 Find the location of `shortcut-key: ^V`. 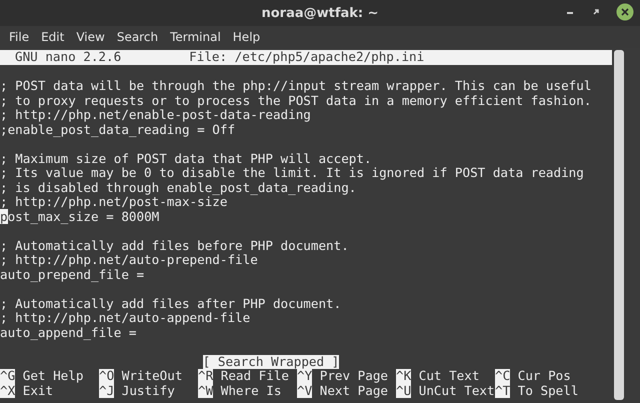

shortcut-key: ^V is located at coordinates (304, 391).